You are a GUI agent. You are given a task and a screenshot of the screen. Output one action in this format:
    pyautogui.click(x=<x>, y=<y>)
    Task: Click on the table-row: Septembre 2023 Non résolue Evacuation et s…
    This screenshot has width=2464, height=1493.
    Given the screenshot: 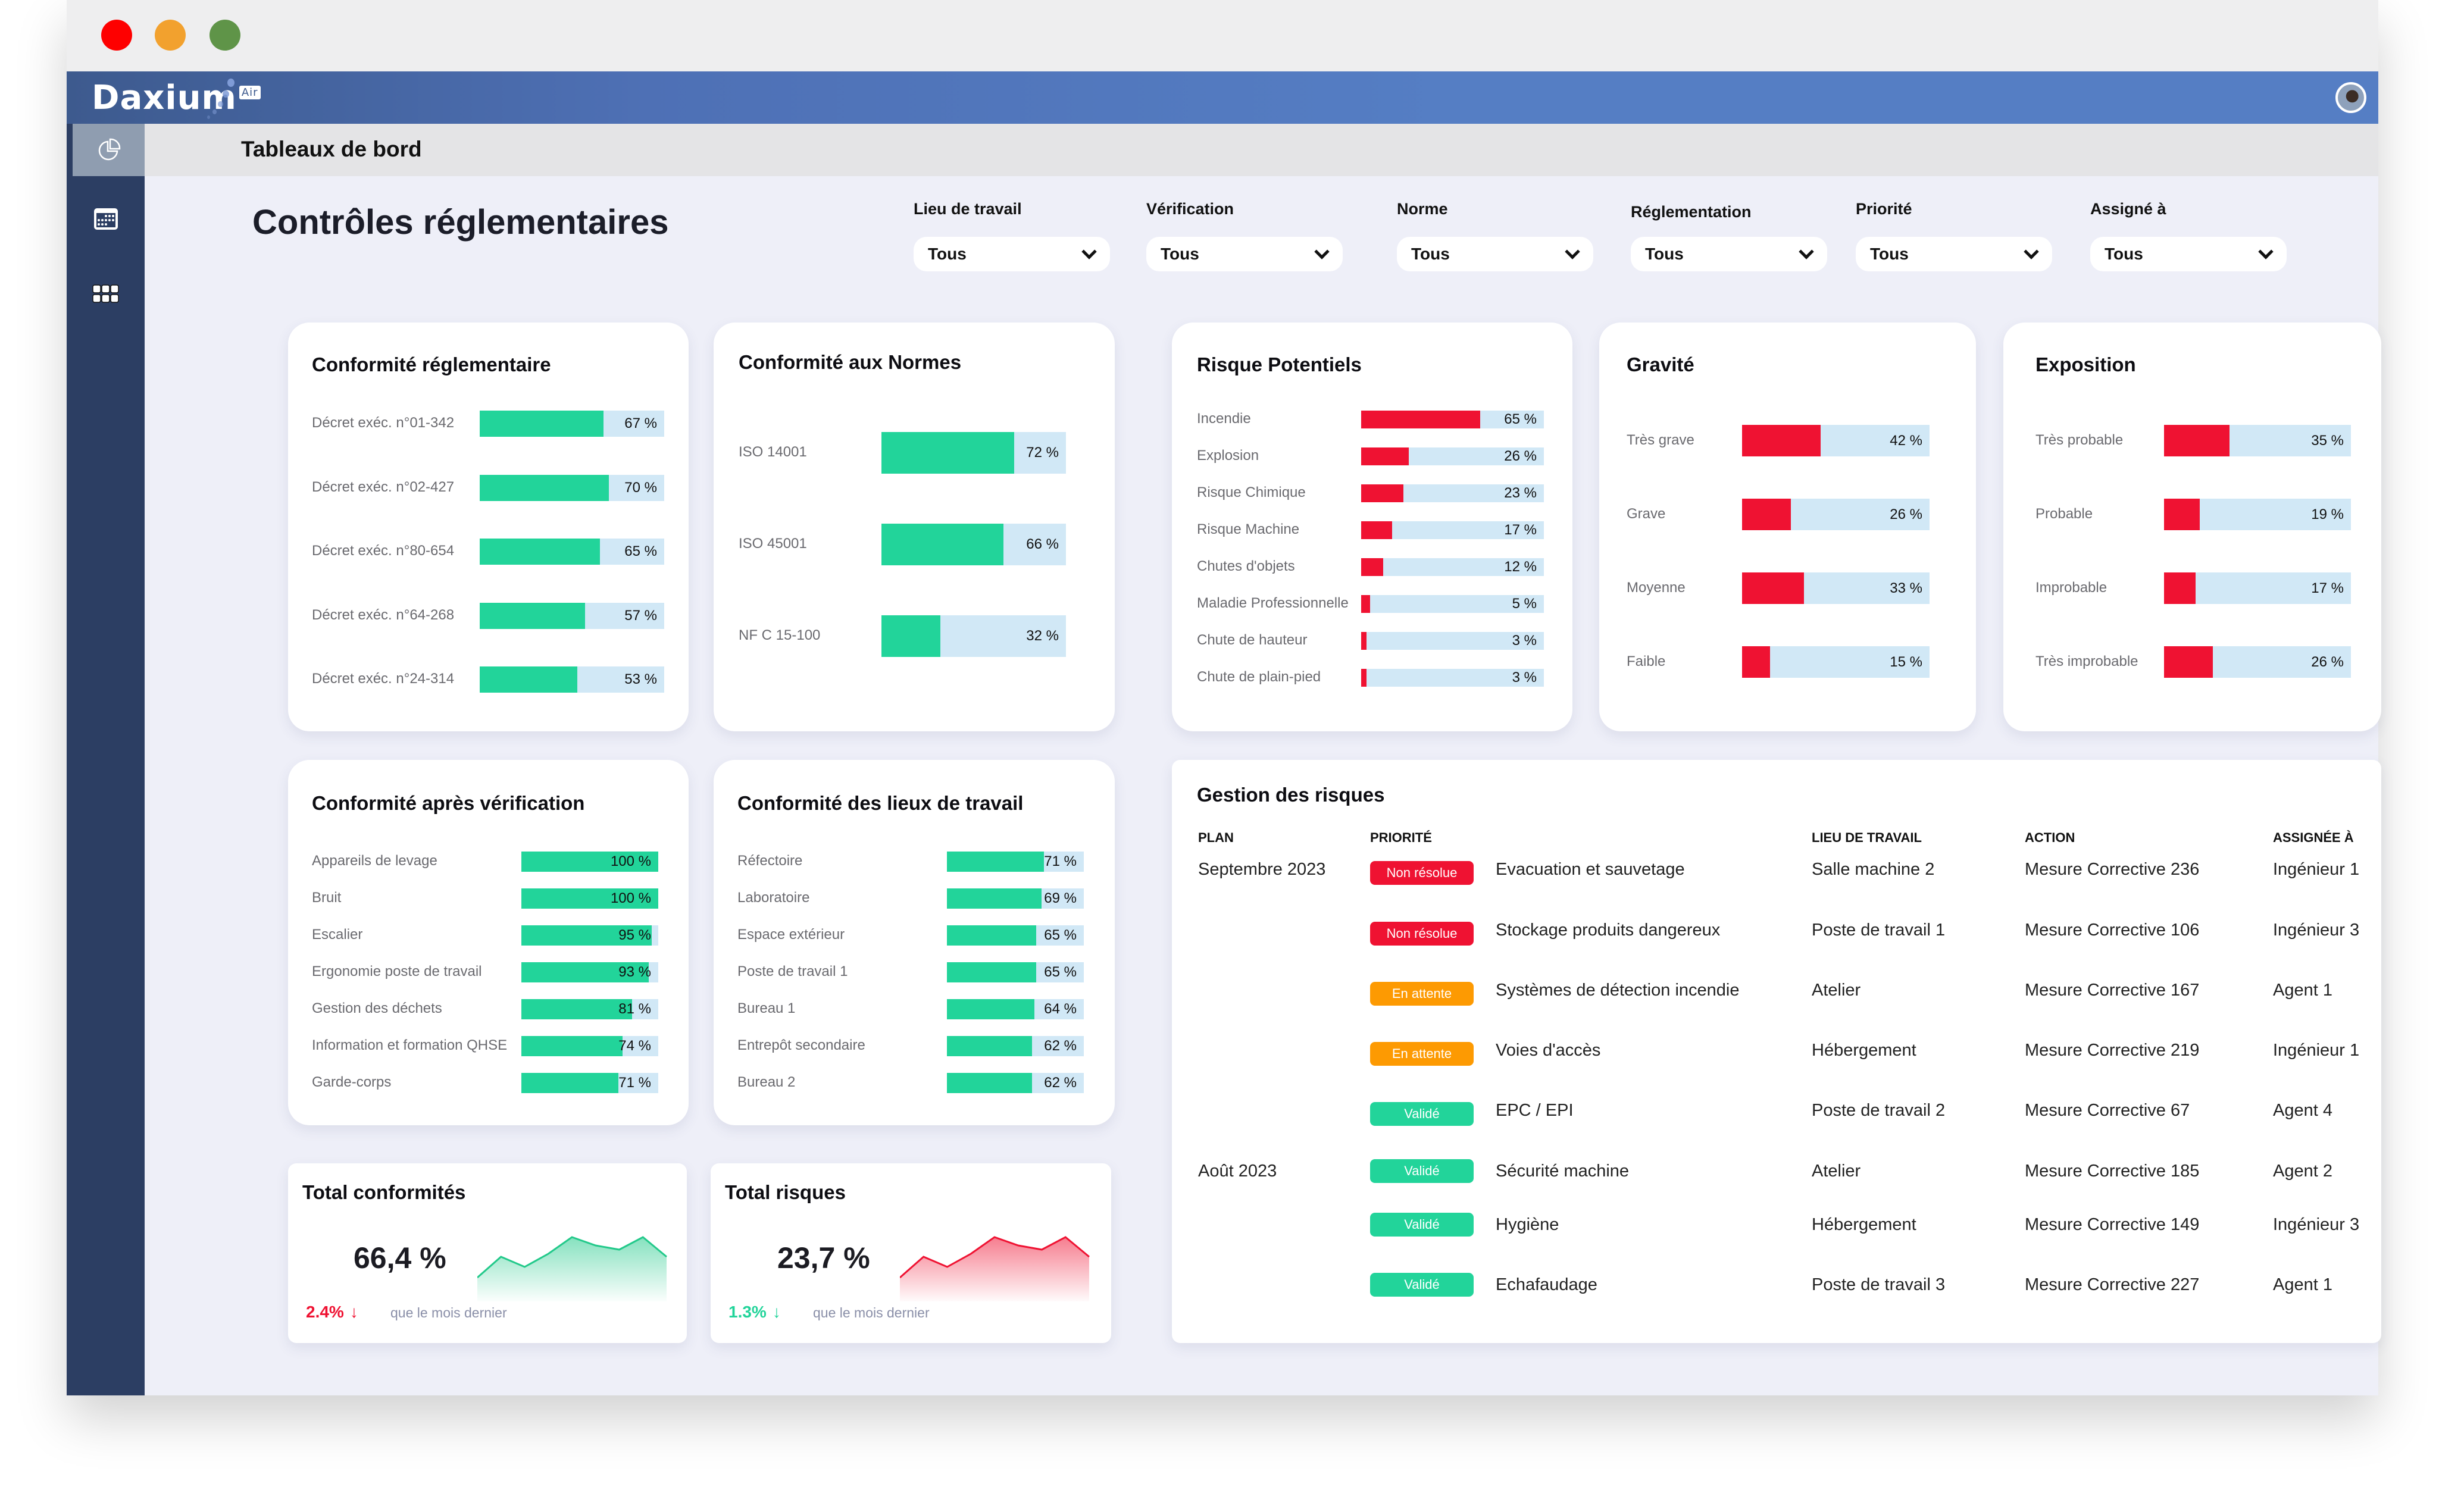 What is the action you would take?
    pyautogui.click(x=1776, y=873)
    